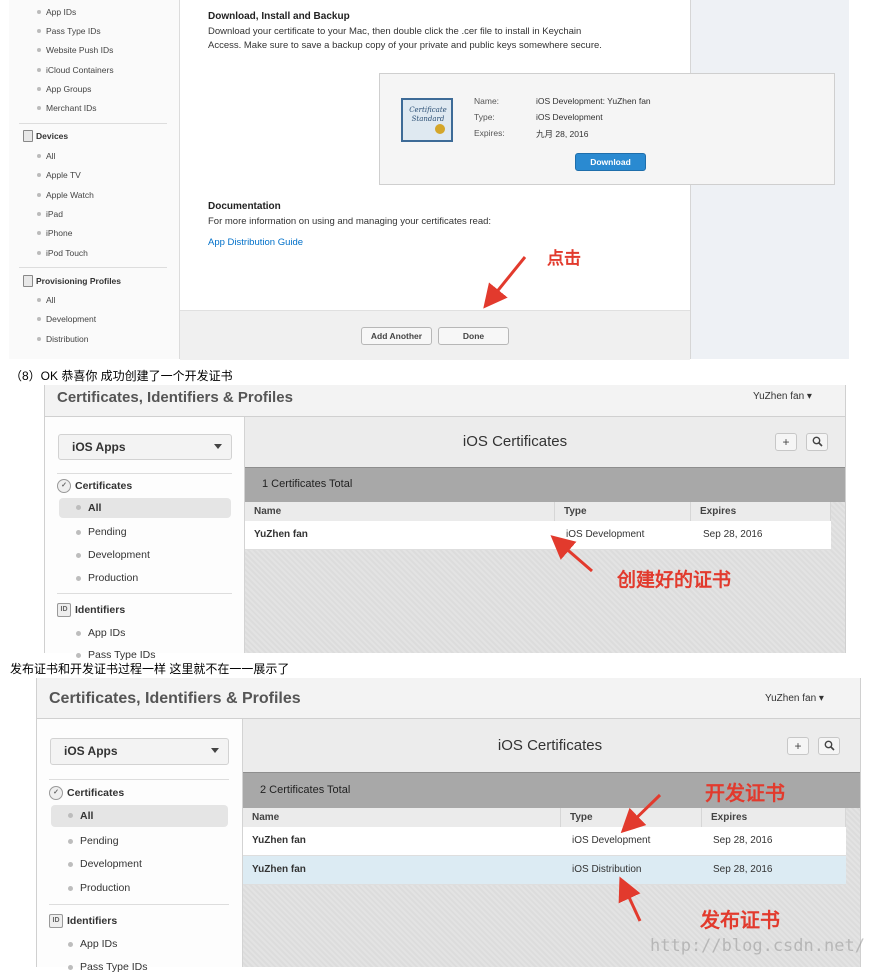 The height and width of the screenshot is (973, 876). Describe the element at coordinates (572, 589) in the screenshot. I see `annotation-arrows` at that location.